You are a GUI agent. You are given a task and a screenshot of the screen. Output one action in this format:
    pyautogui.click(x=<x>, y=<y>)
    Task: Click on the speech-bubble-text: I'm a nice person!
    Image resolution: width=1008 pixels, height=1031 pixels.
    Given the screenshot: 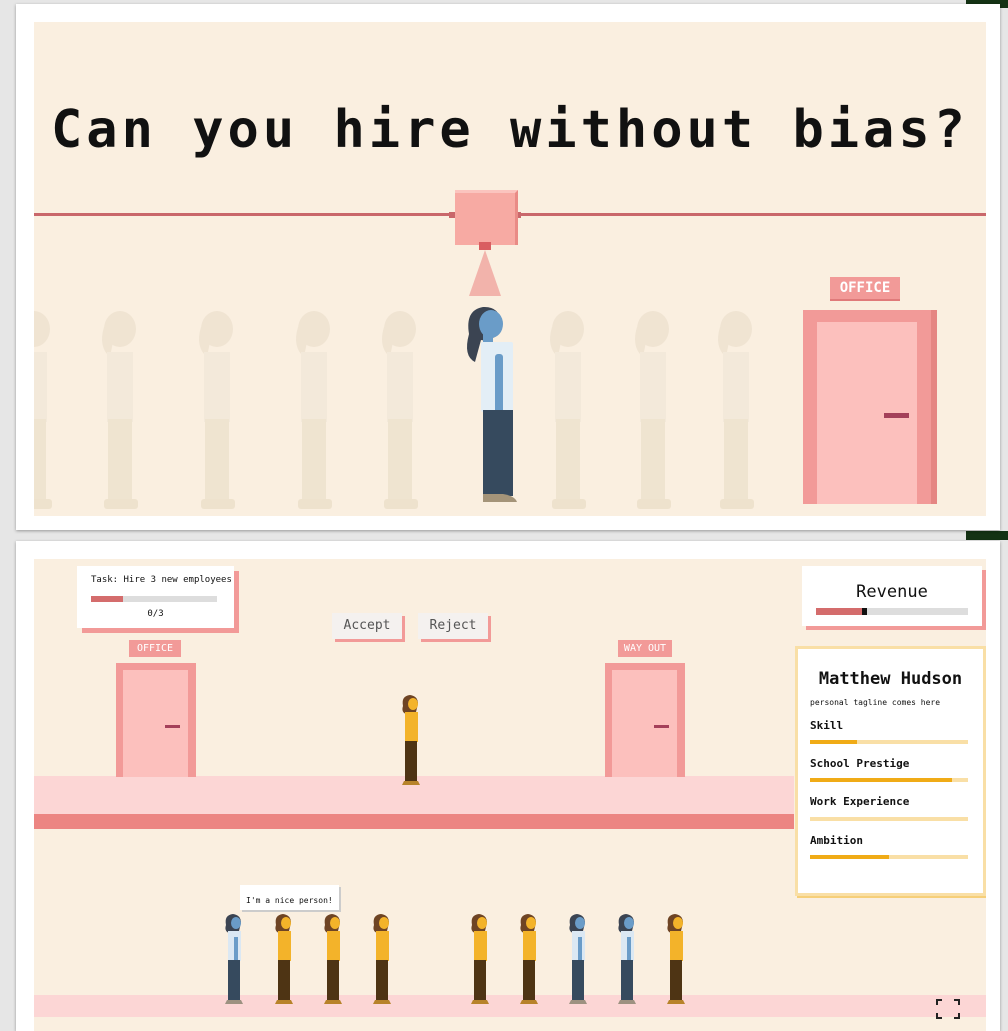 What is the action you would take?
    pyautogui.click(x=289, y=900)
    